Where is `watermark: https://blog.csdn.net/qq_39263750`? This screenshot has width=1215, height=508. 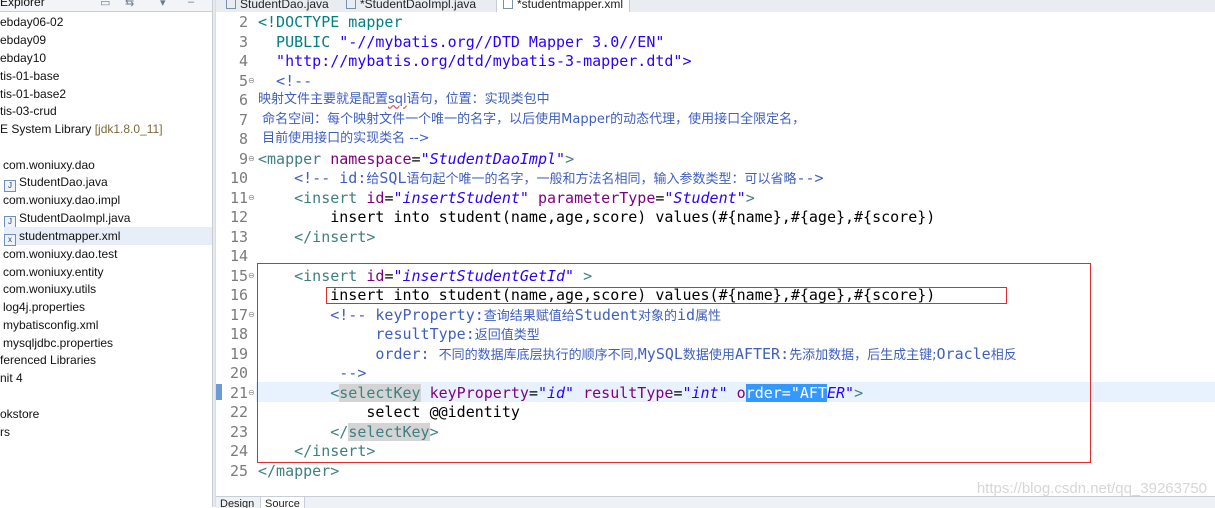
watermark: https://blog.csdn.net/qq_39263750 is located at coordinates (1091, 488).